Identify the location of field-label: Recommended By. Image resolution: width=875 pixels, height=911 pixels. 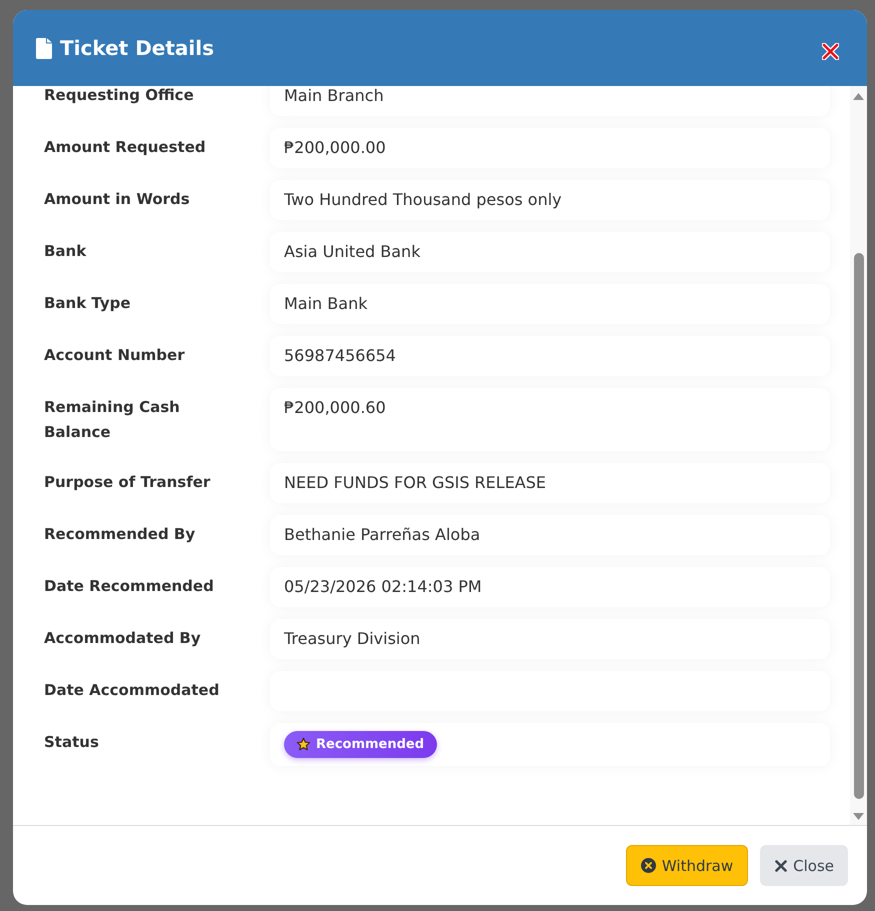
(120, 534).